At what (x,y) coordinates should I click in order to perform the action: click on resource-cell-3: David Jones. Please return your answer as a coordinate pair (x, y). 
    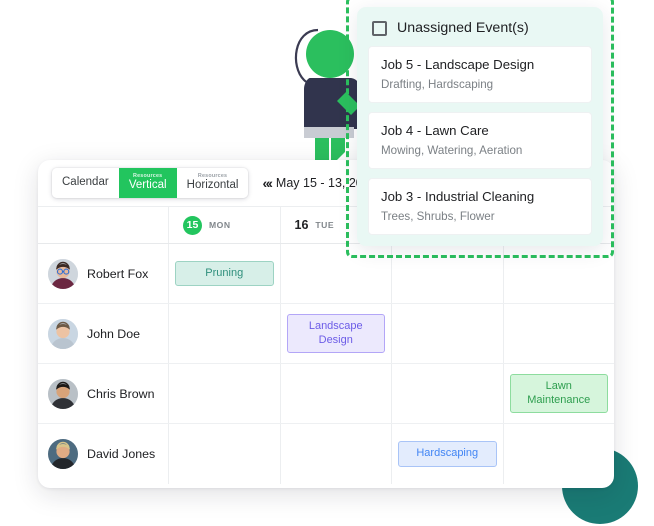
    Looking at the image, I should click on (103, 454).